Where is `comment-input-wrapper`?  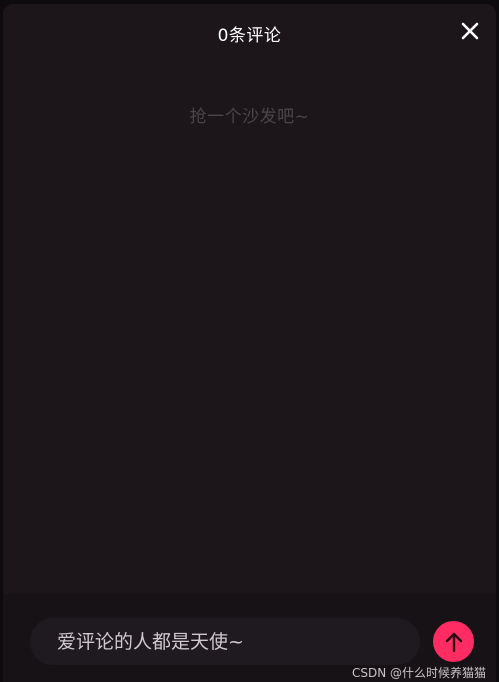 comment-input-wrapper is located at coordinates (225, 641).